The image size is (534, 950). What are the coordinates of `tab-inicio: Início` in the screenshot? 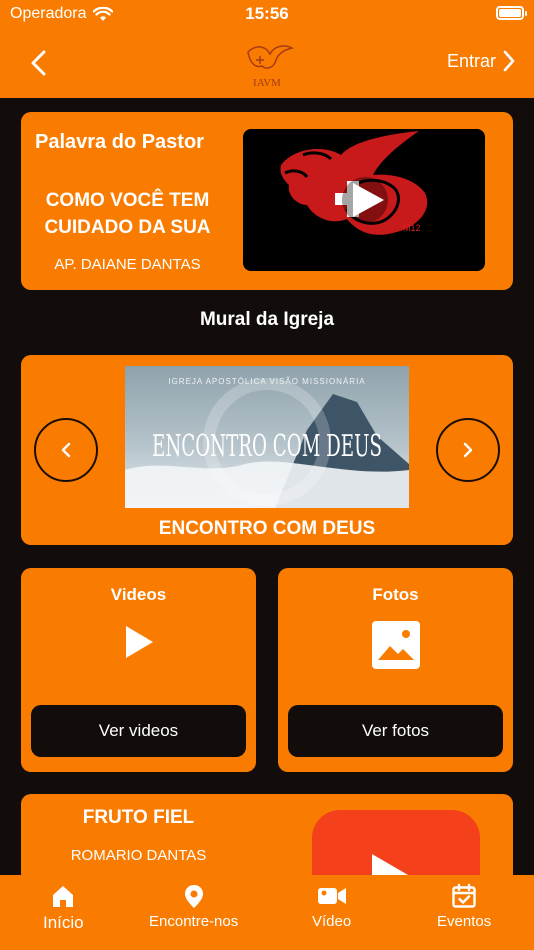 It's located at (63, 908).